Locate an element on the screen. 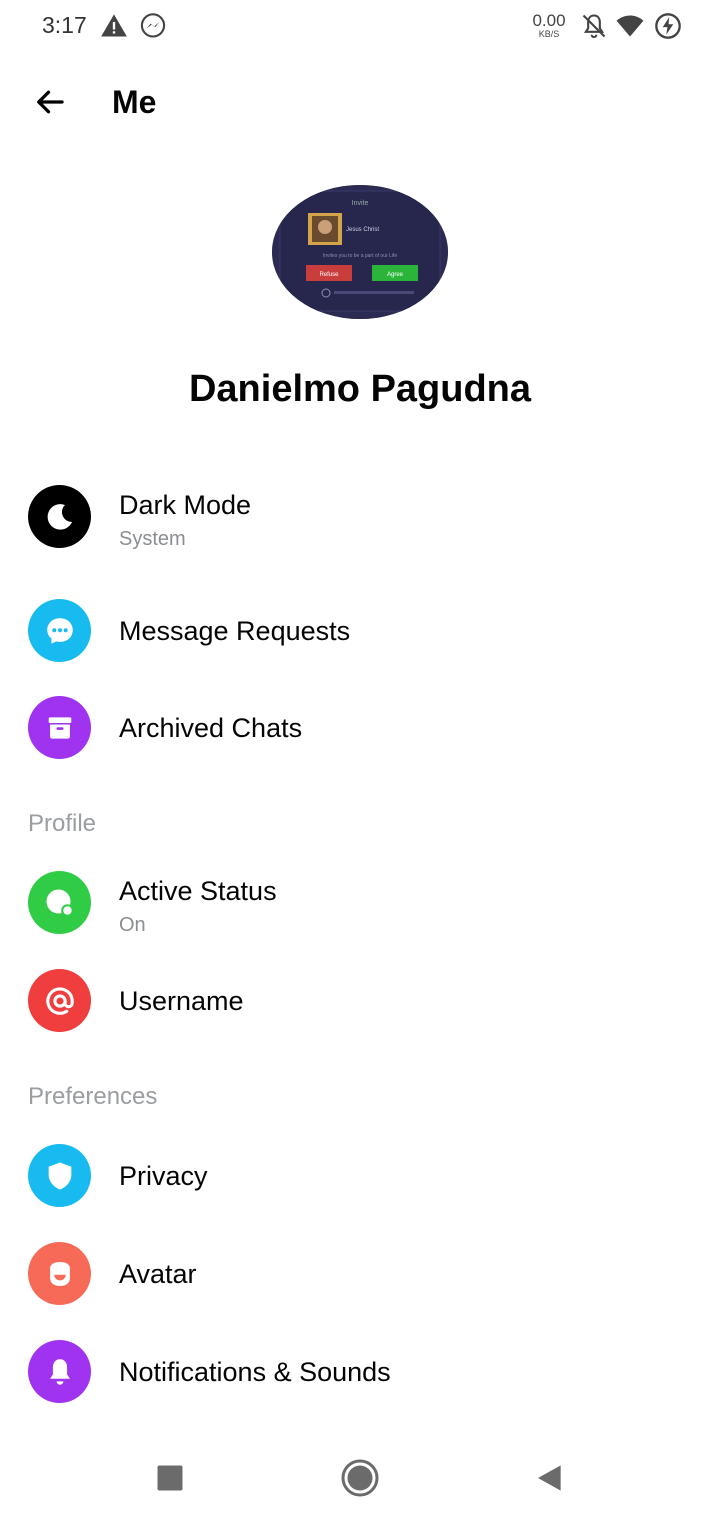 The width and height of the screenshot is (720, 1520). photo-caption: Jesus Christ is located at coordinates (362, 230).